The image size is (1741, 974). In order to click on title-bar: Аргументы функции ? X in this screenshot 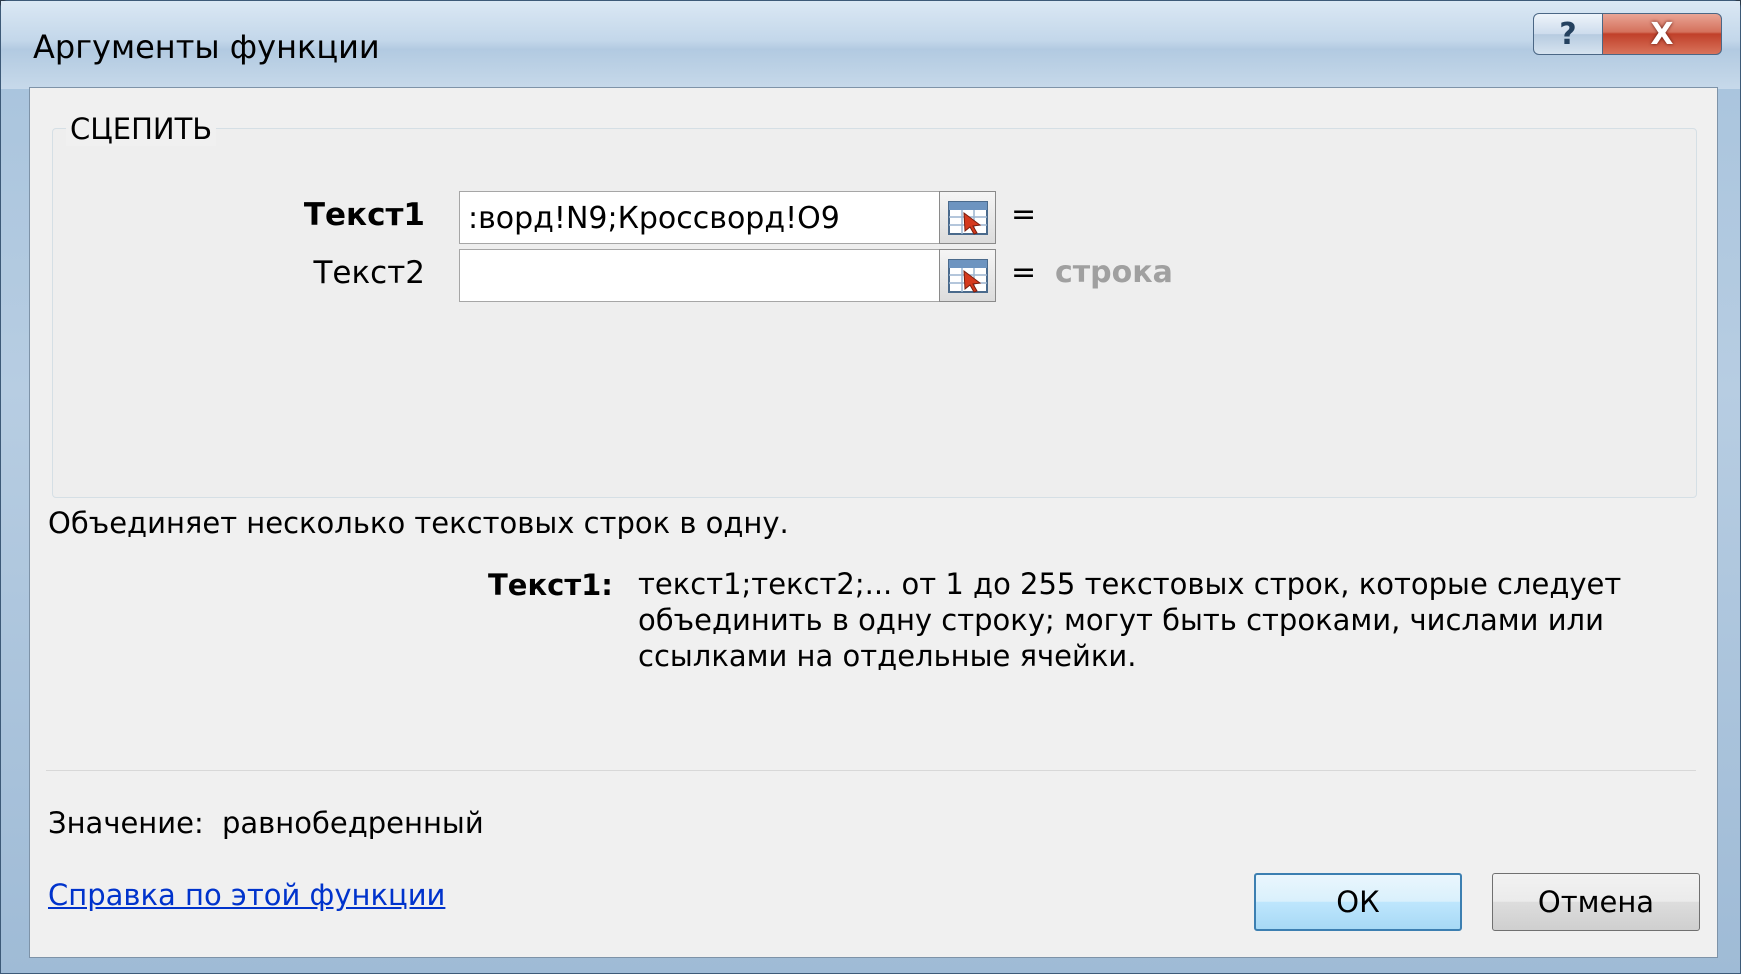, I will do `click(870, 45)`.